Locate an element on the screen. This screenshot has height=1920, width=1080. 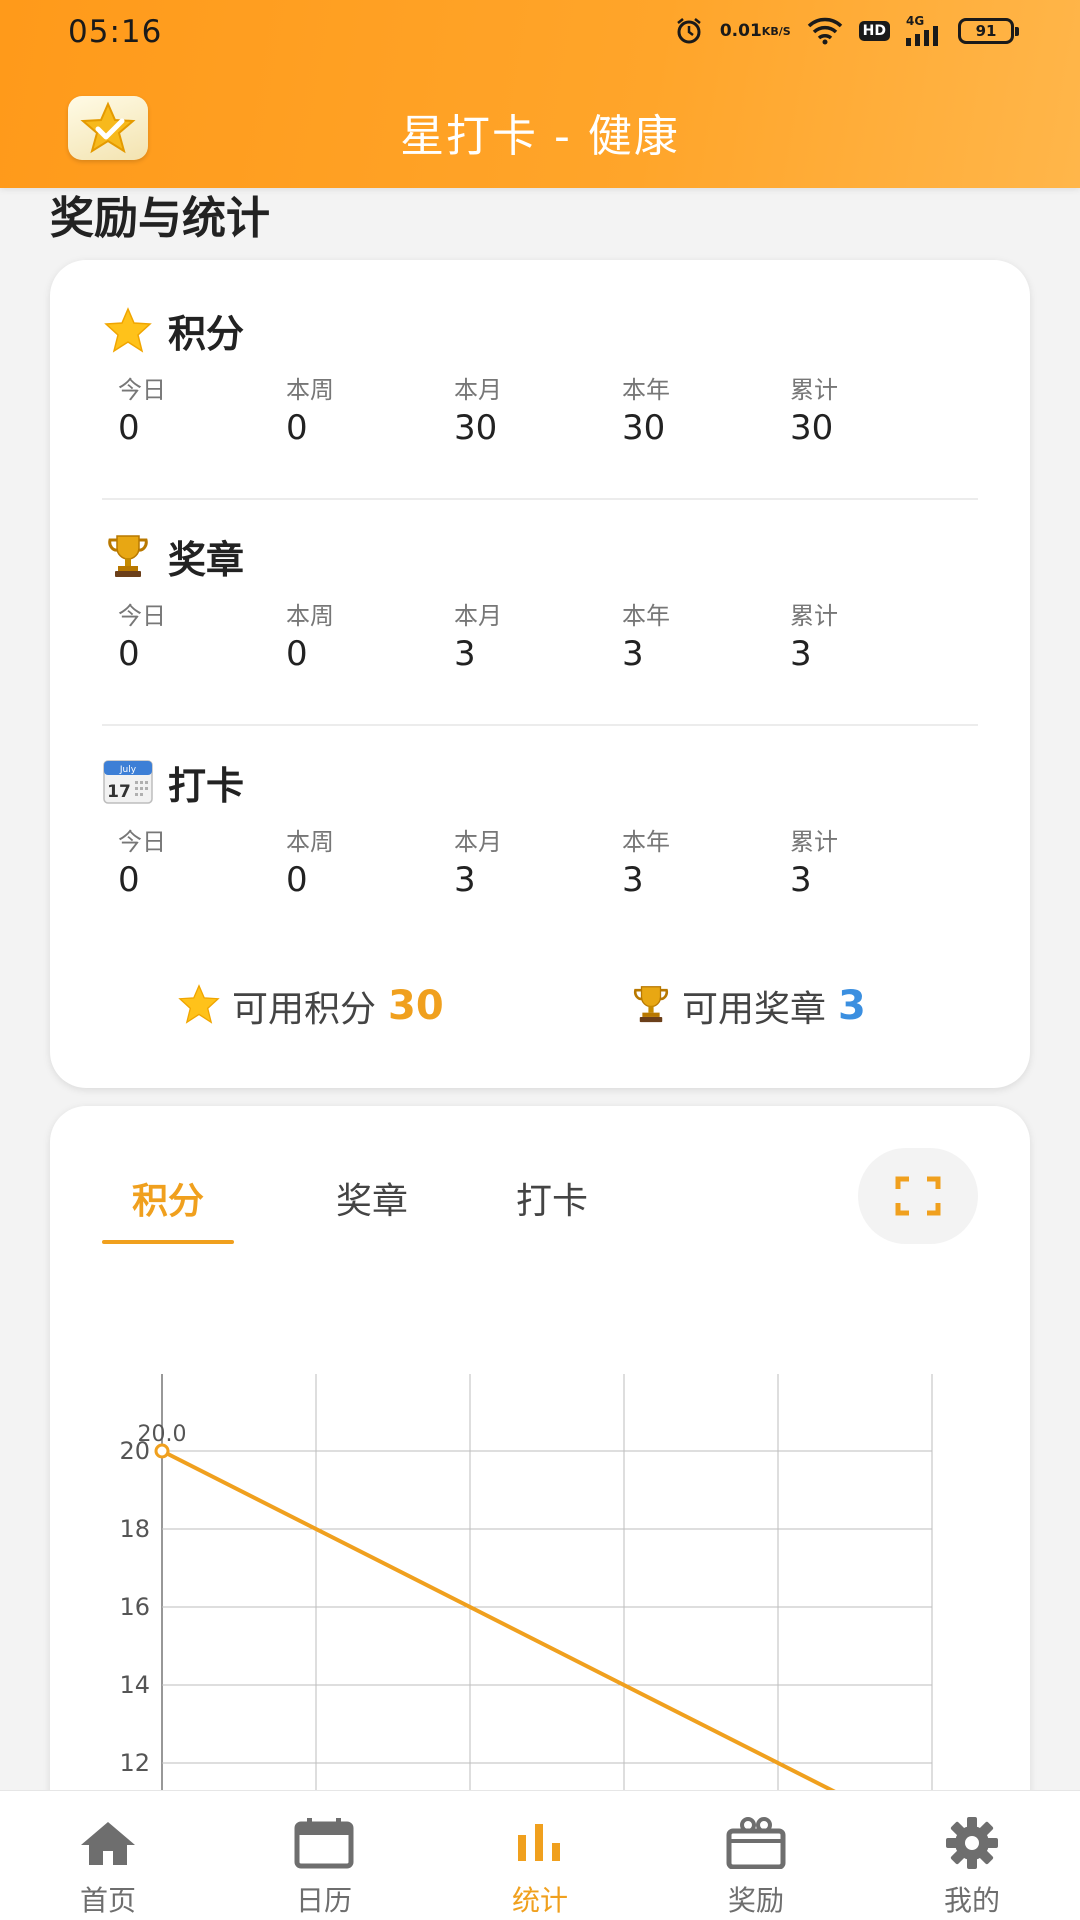
nav-calendar-label: 日历 is located at coordinates (323, 1900).